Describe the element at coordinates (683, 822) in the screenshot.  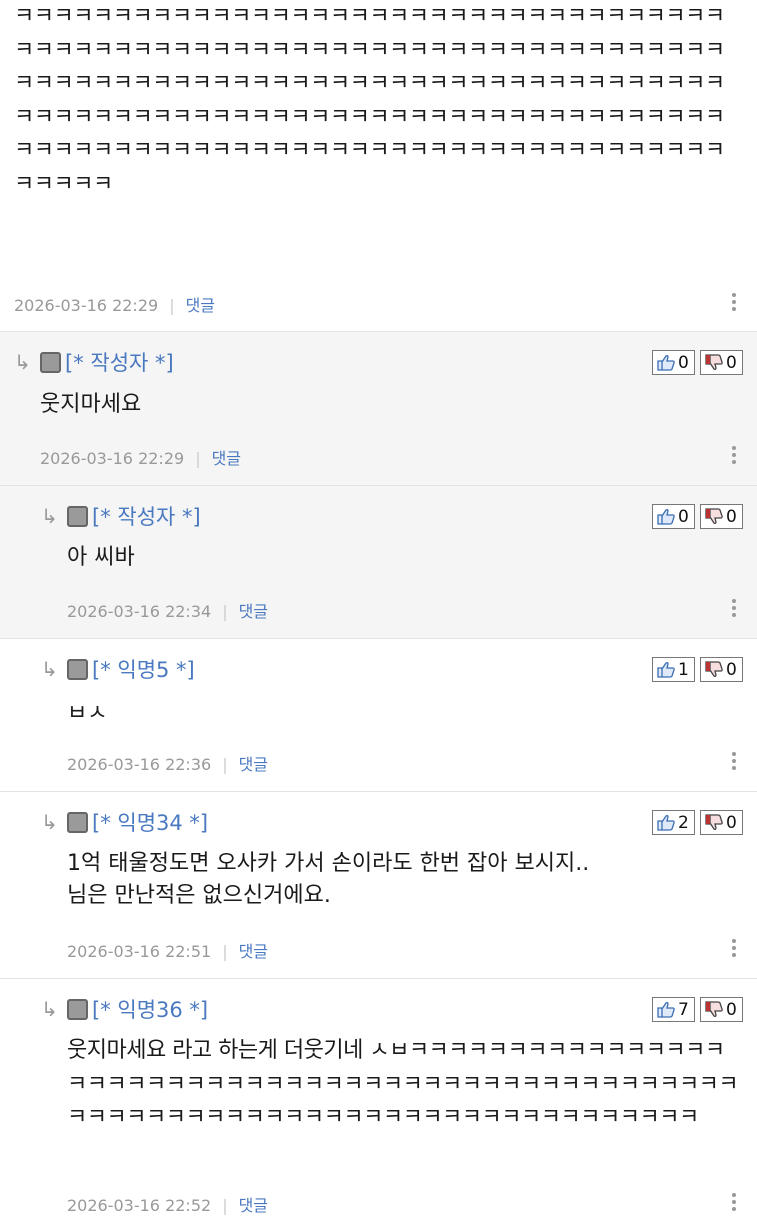
I see `like-count: 2` at that location.